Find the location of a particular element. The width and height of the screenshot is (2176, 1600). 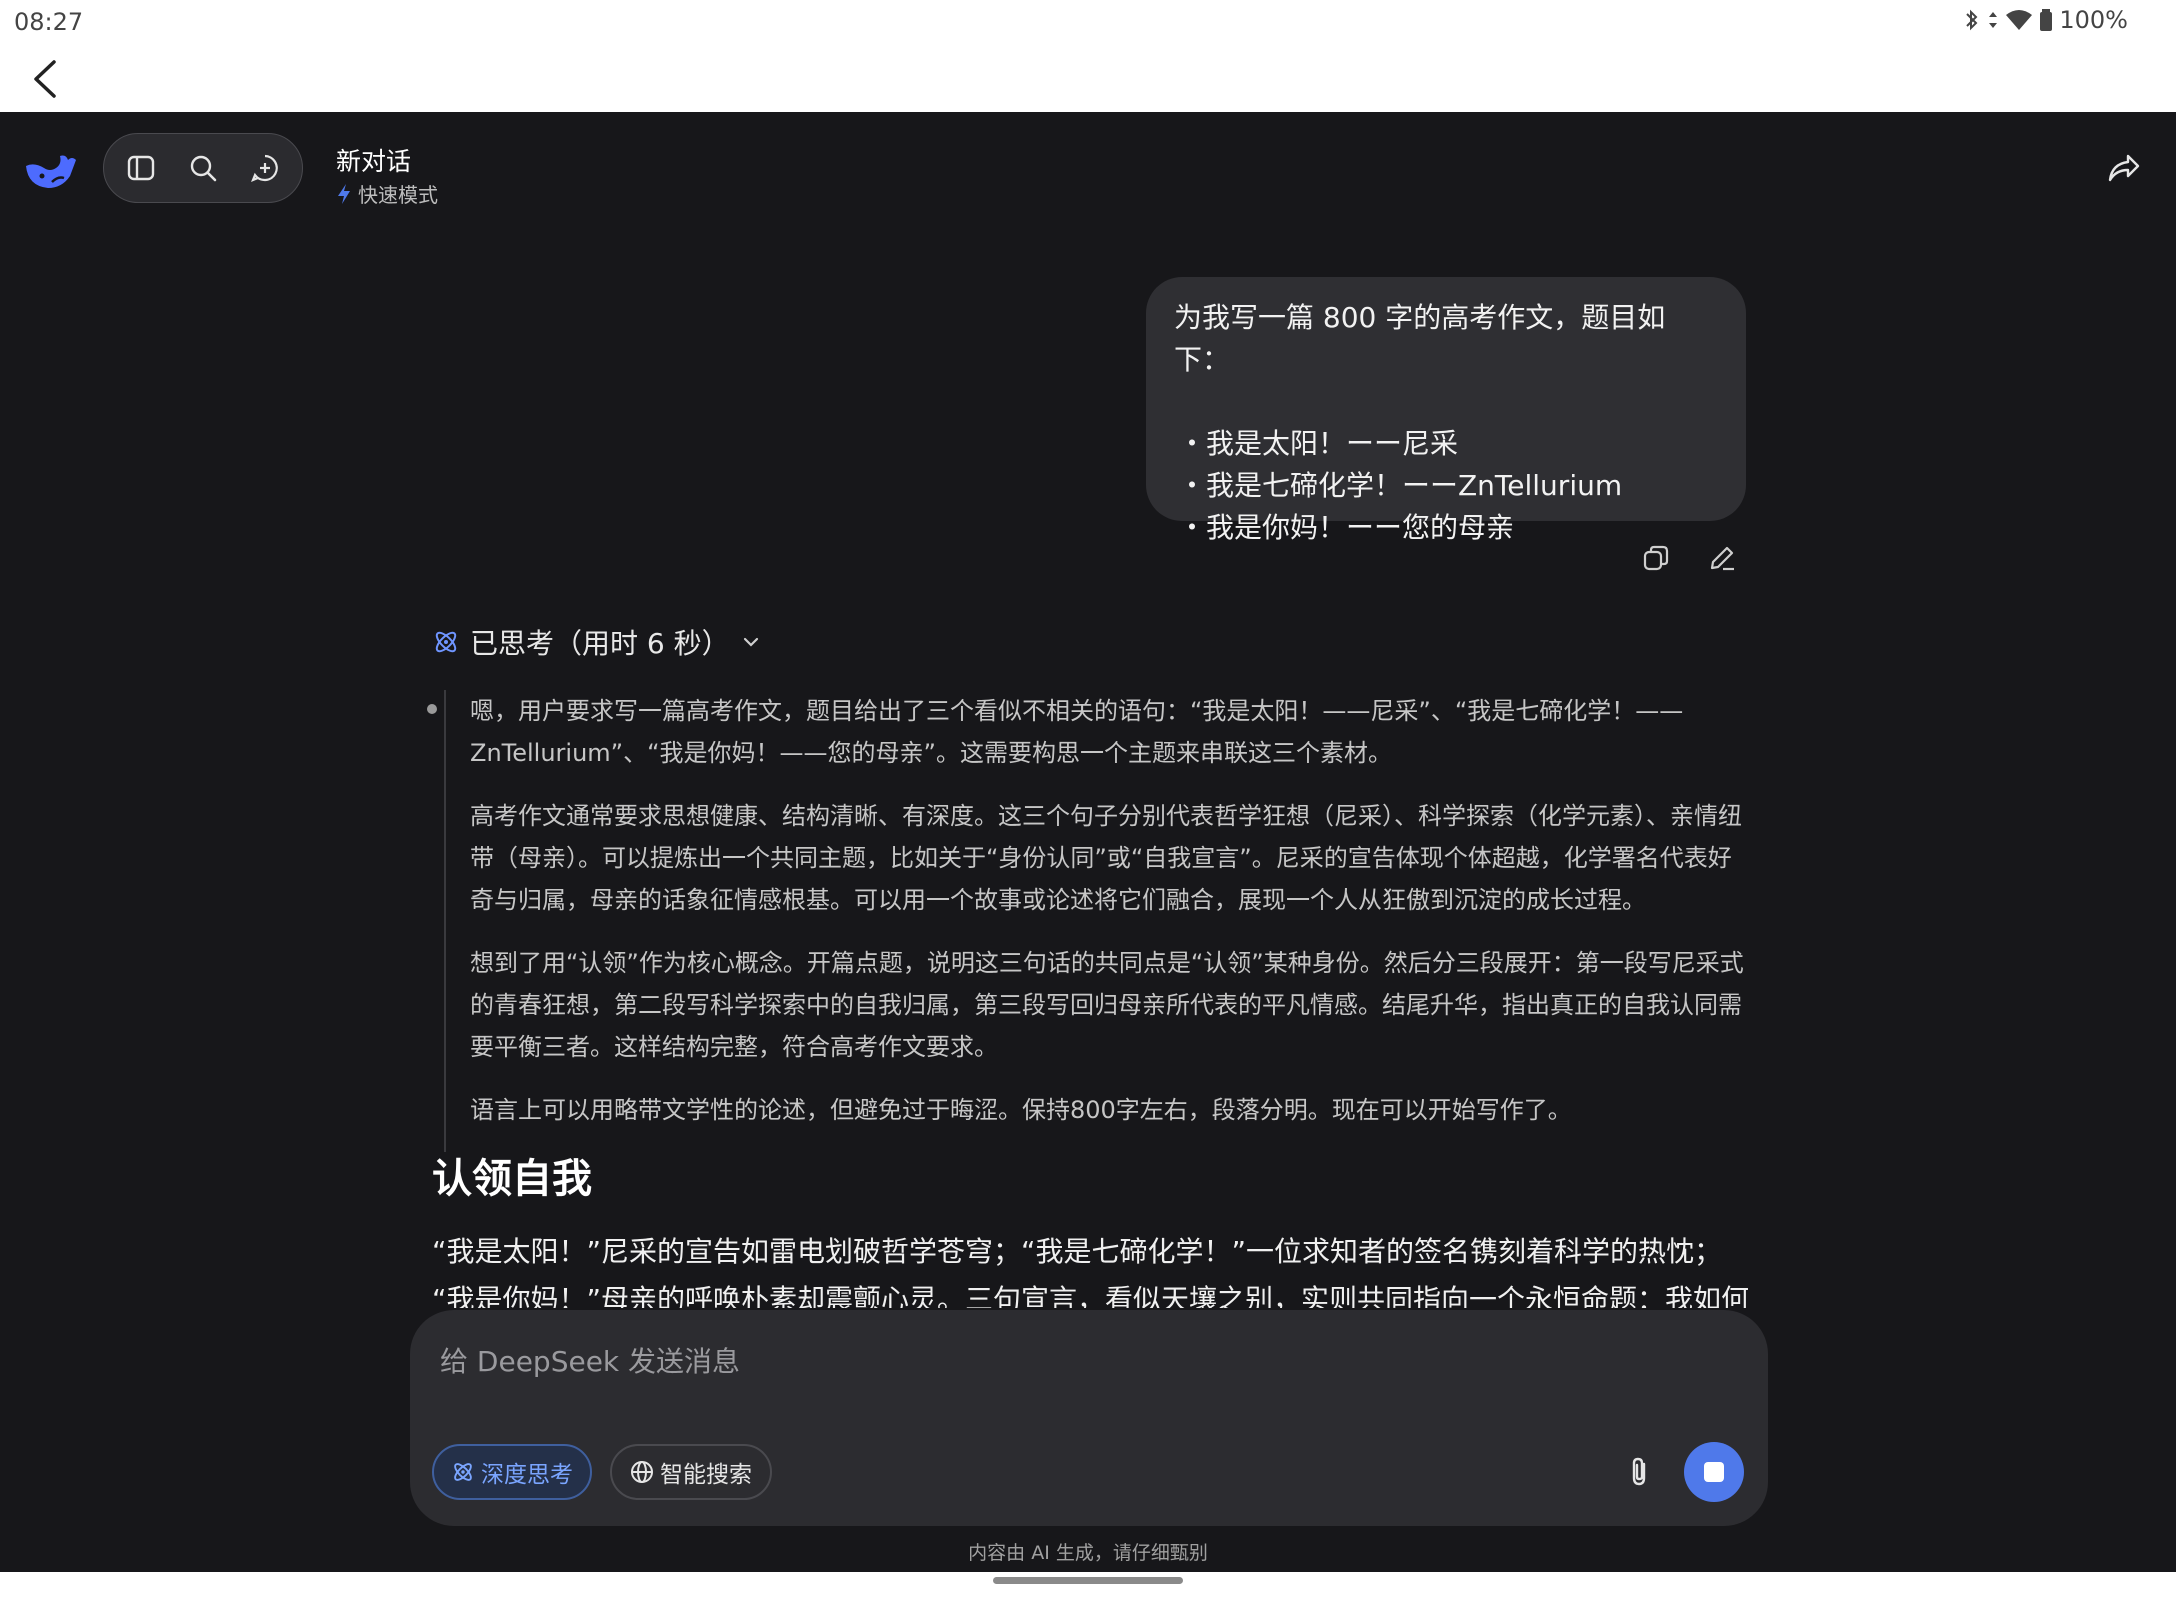

answer-title: 认领自我 is located at coordinates (512, 1179).